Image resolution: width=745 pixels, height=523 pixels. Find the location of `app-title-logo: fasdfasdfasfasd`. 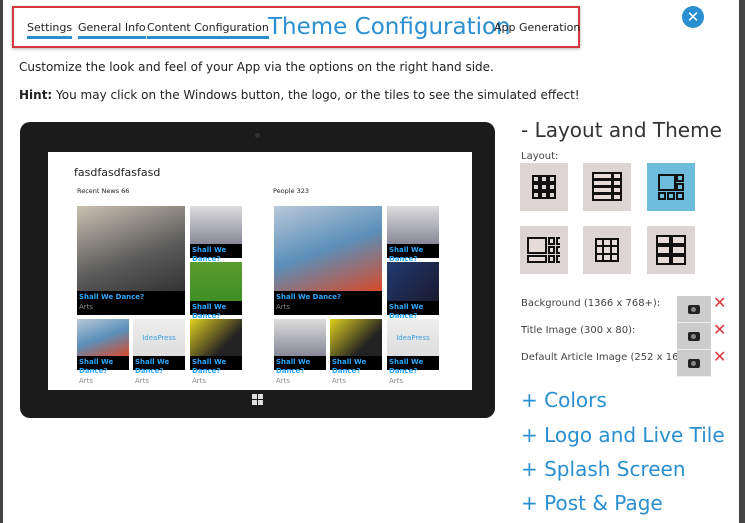

app-title-logo: fasdfasdfasfasd is located at coordinates (117, 172).